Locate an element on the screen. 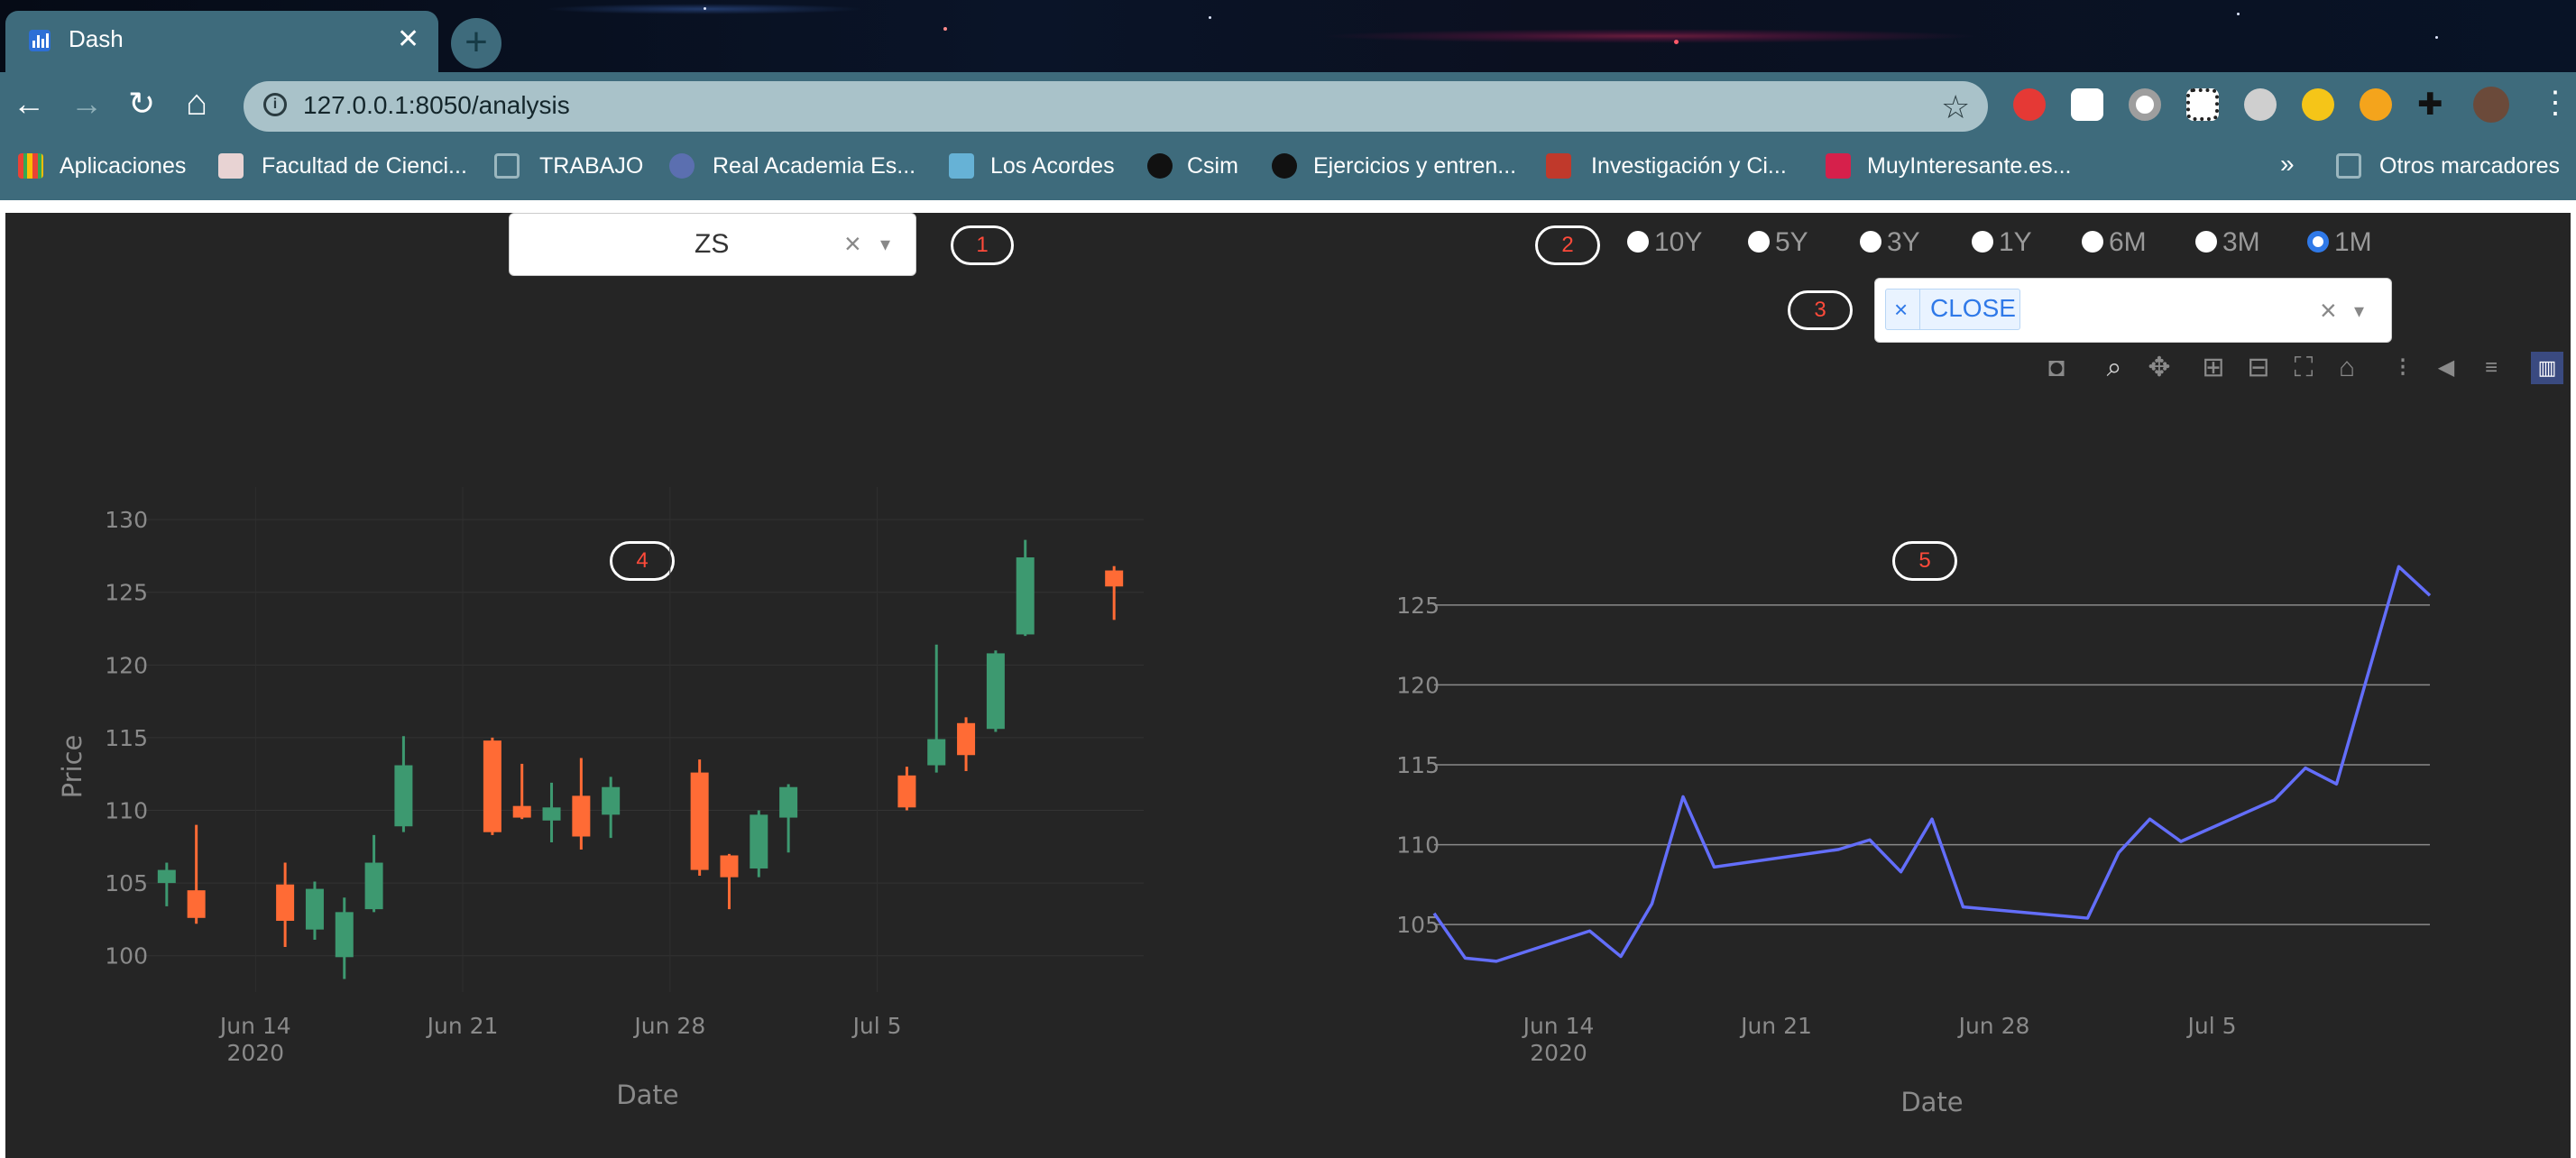 The width and height of the screenshot is (2576, 1158). y-tick-label: 100 is located at coordinates (126, 956).